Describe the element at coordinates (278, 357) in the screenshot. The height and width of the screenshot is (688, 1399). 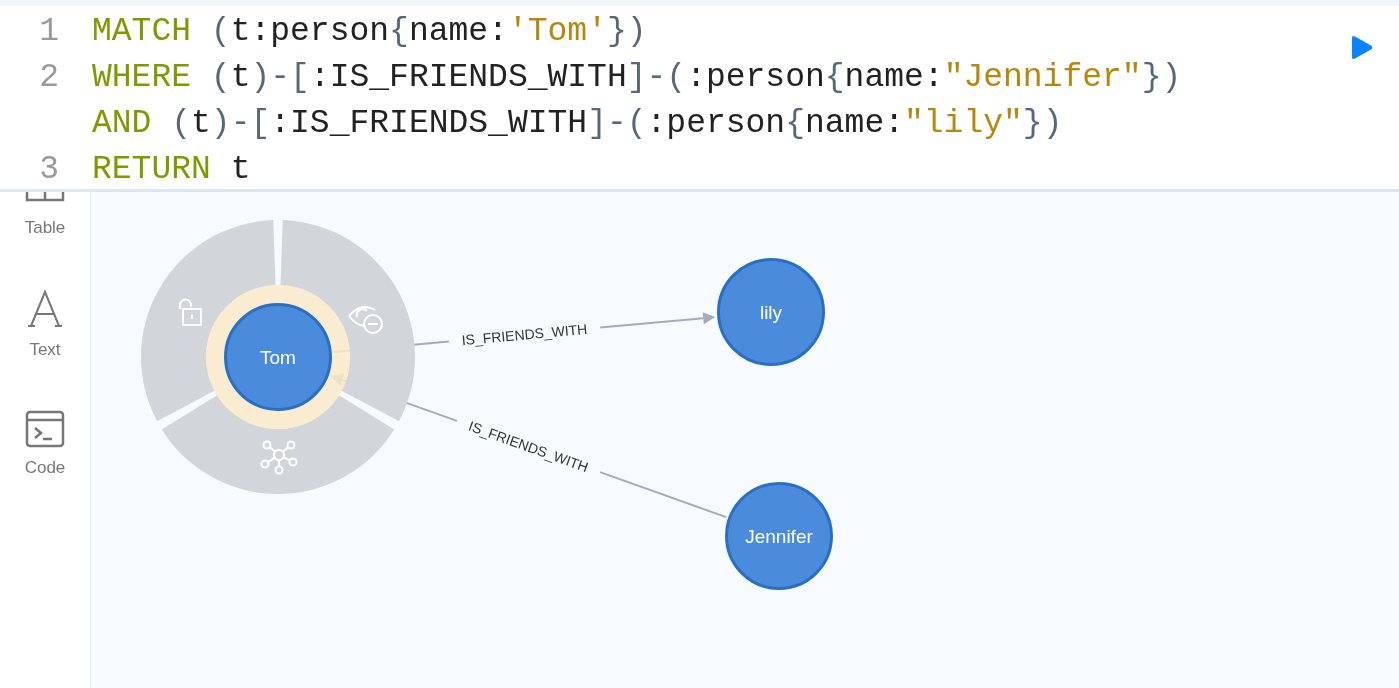
I see `person-node: Tom` at that location.